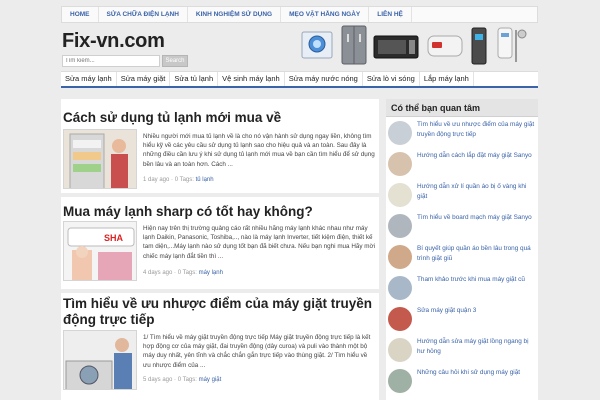  Describe the element at coordinates (447, 79) in the screenshot. I see `cat-ac-install: Lắp máy lạnh` at that location.